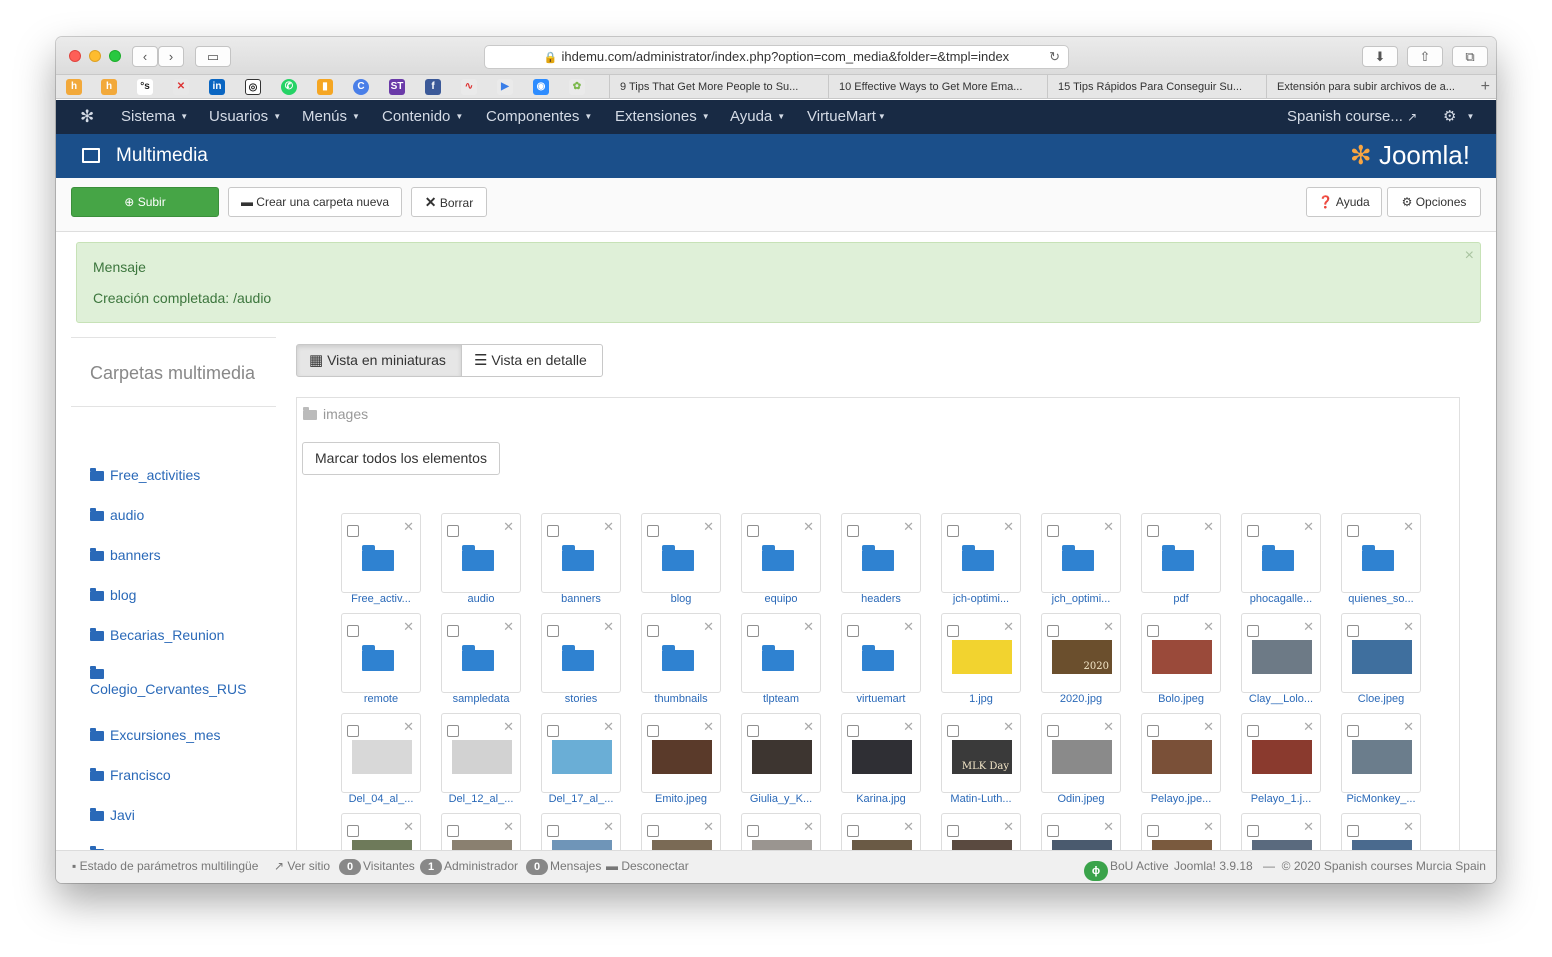 The height and width of the screenshot is (957, 1552). What do you see at coordinates (74, 87) in the screenshot?
I see `bookmark-h-icon: h` at bounding box center [74, 87].